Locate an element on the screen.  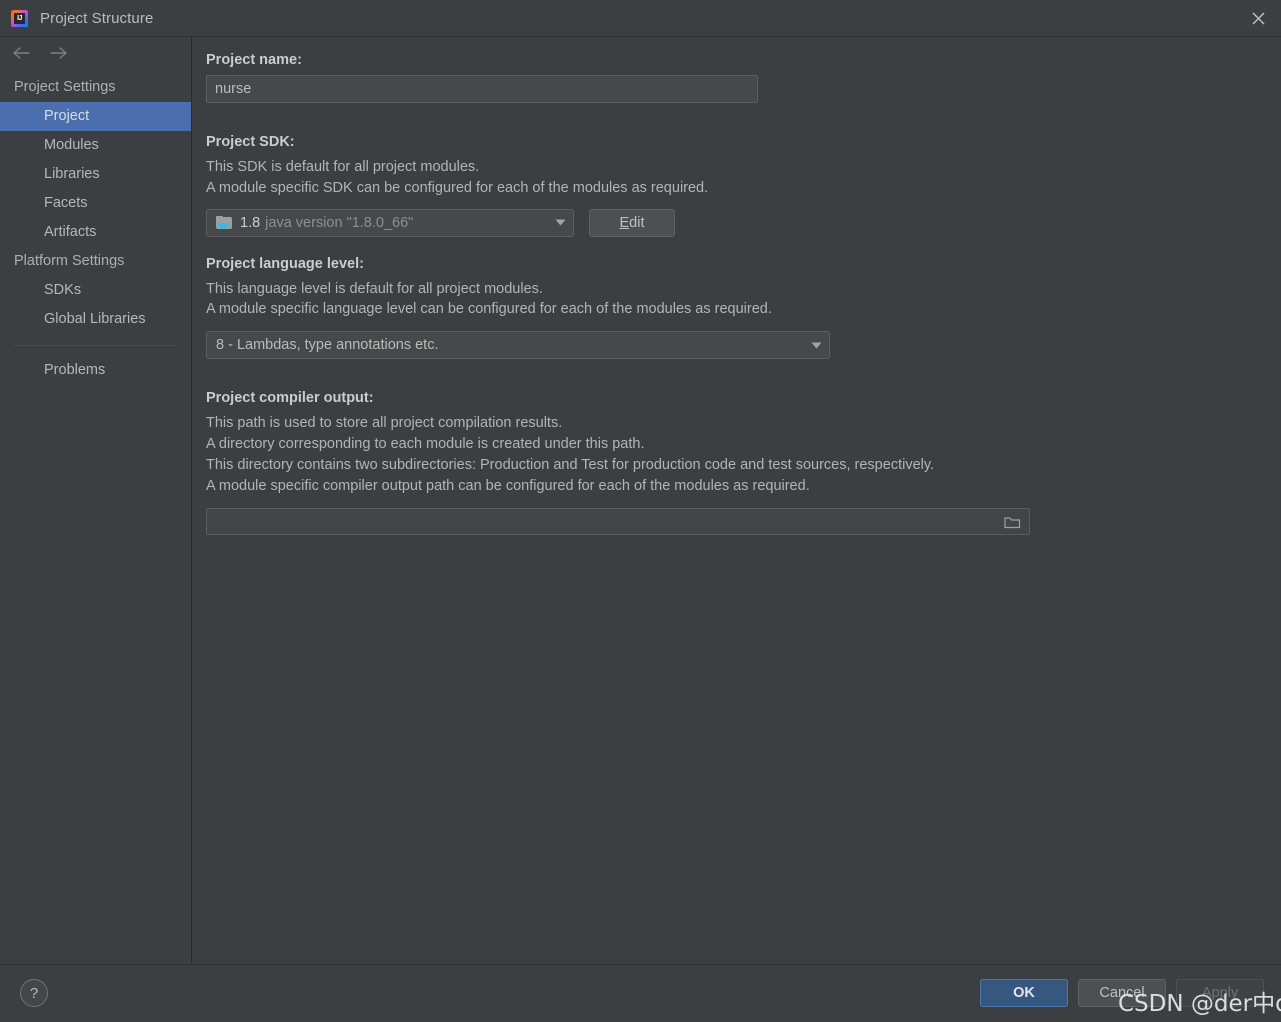
help-question-icon: ? is located at coordinates (34, 993).